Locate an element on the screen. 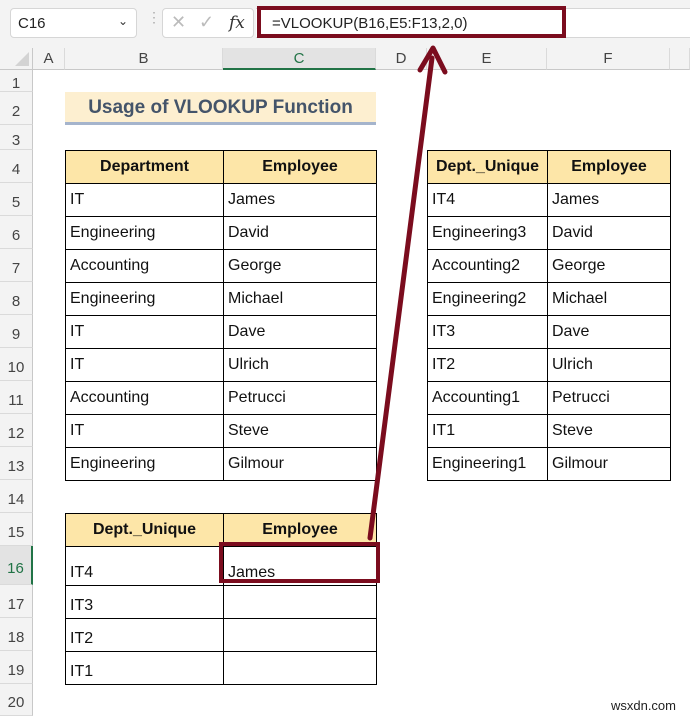 This screenshot has width=690, height=722. arrow-shaft is located at coordinates (401, 298).